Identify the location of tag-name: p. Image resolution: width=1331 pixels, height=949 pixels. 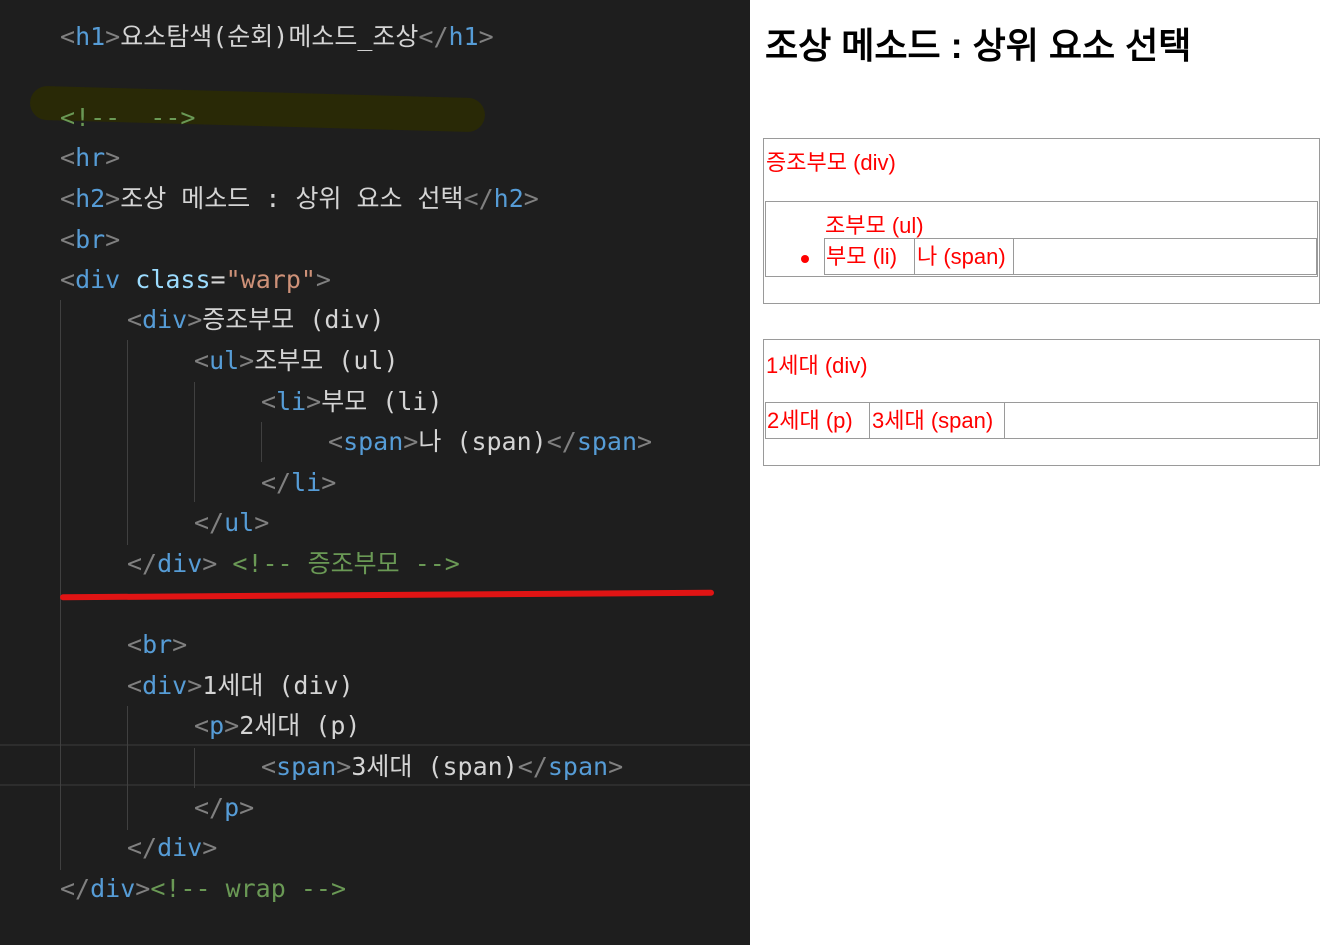
(217, 725).